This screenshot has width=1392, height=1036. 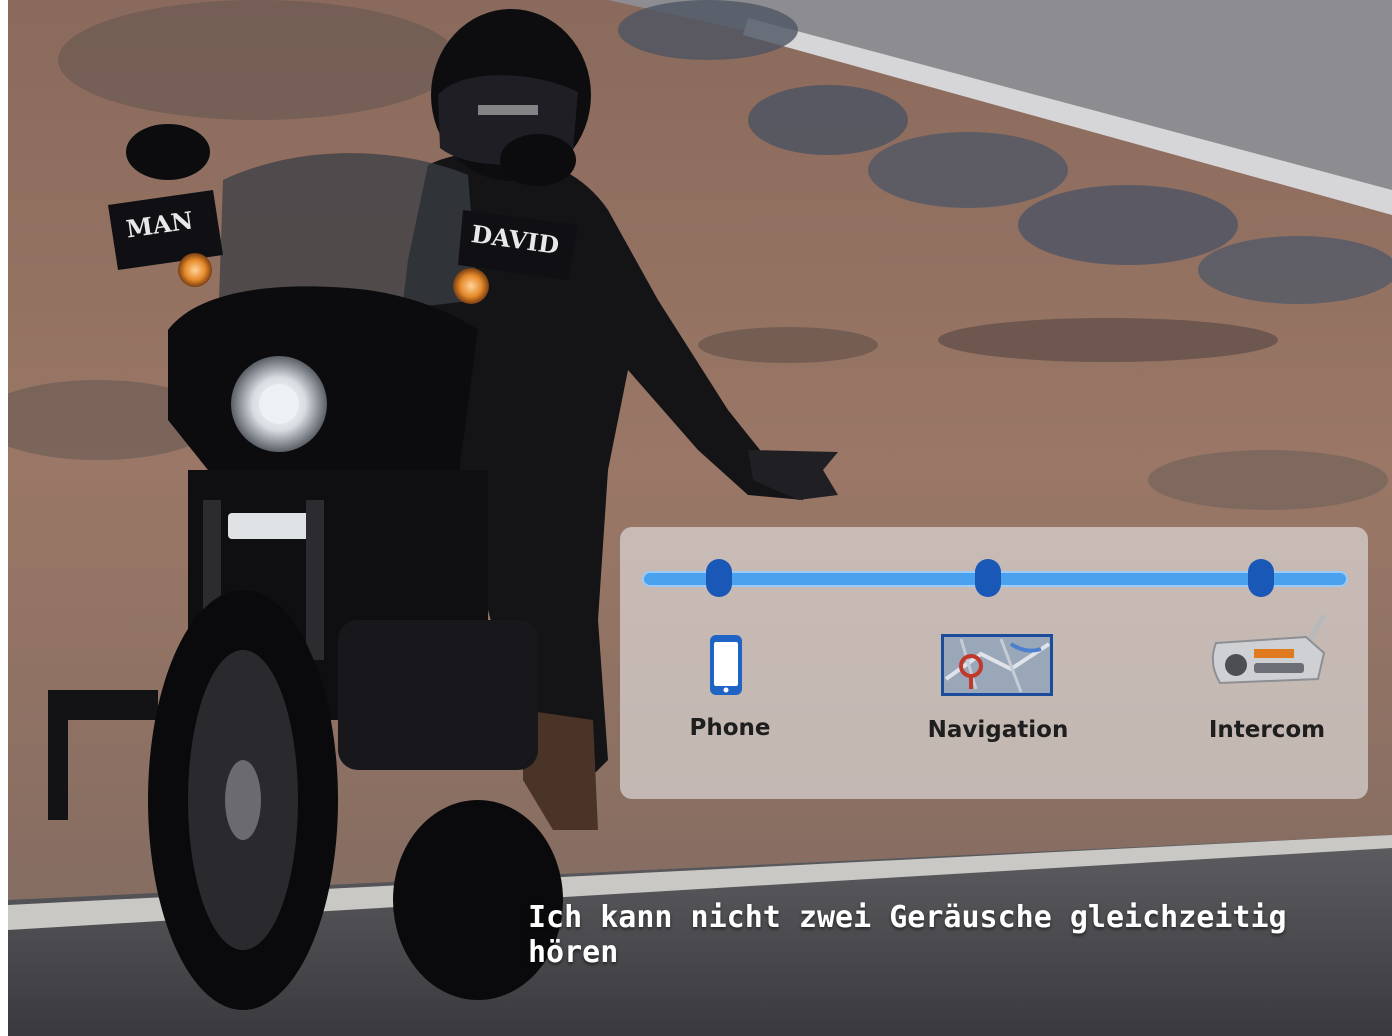 What do you see at coordinates (988, 578) in the screenshot?
I see `stage-marker-navigation` at bounding box center [988, 578].